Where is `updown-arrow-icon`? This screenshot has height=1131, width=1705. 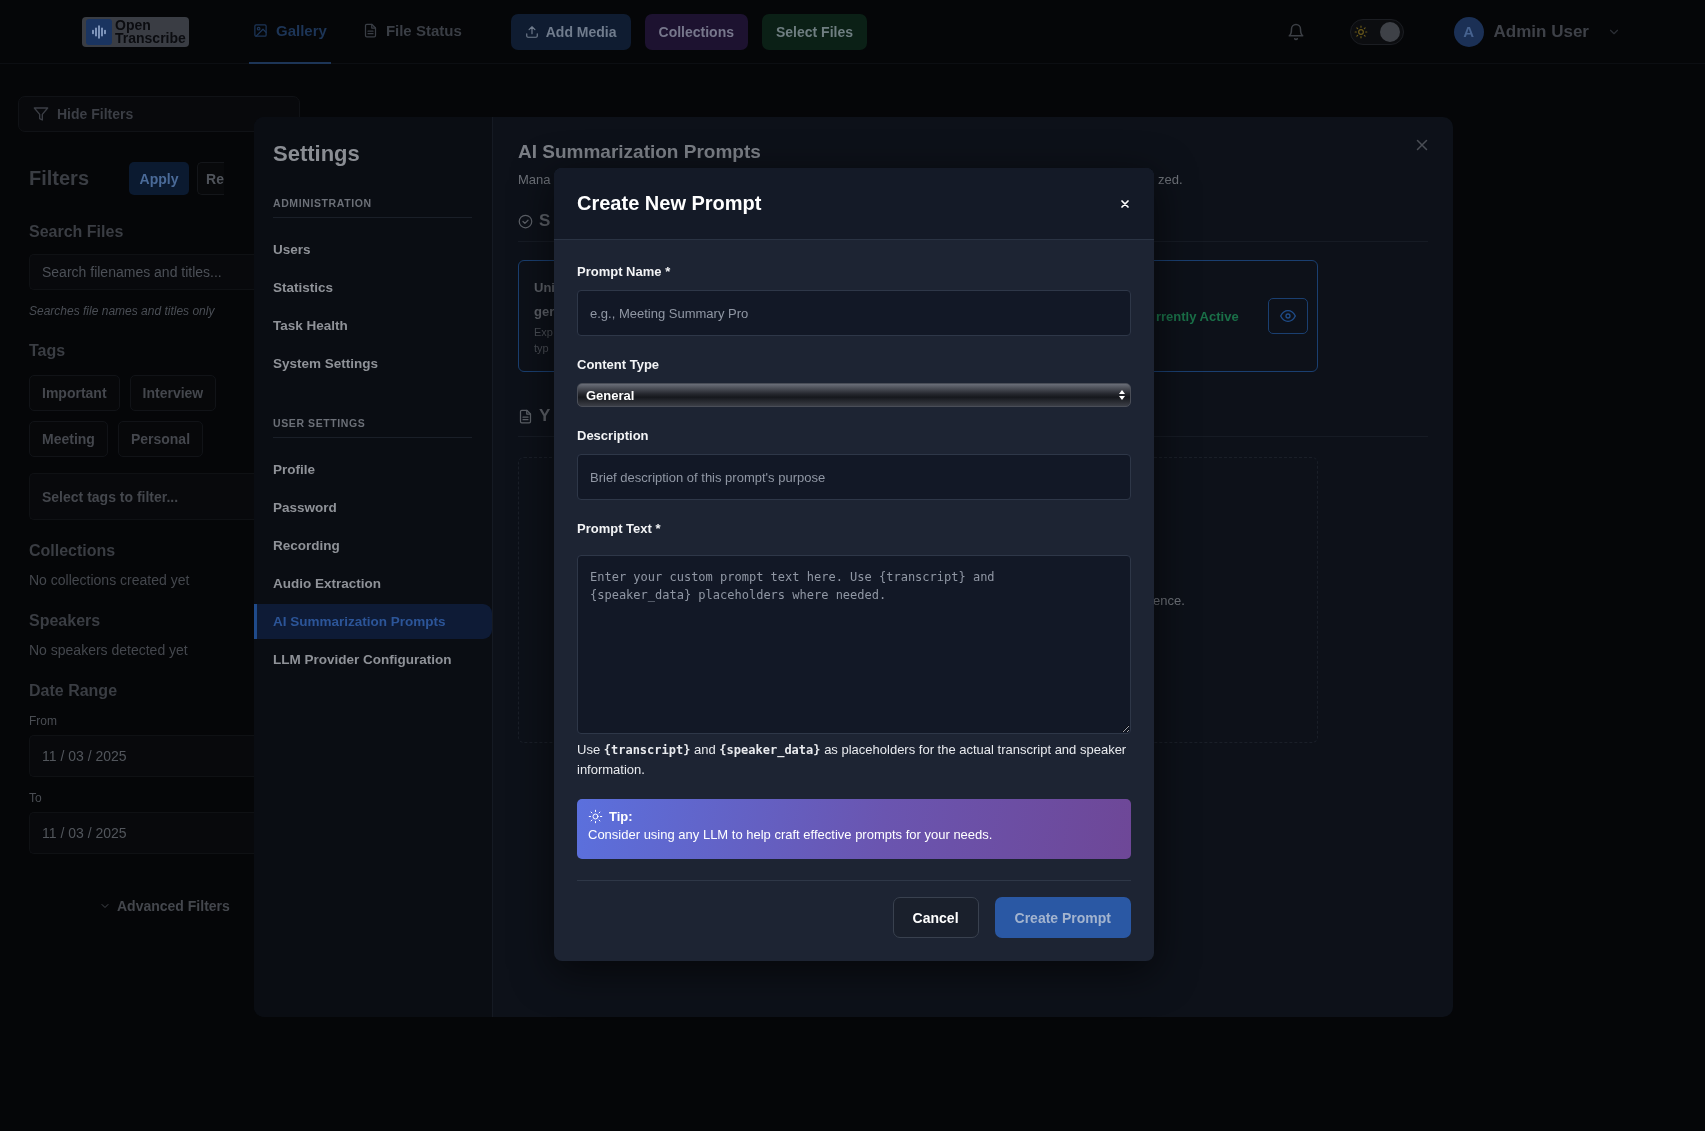 updown-arrow-icon is located at coordinates (1122, 395).